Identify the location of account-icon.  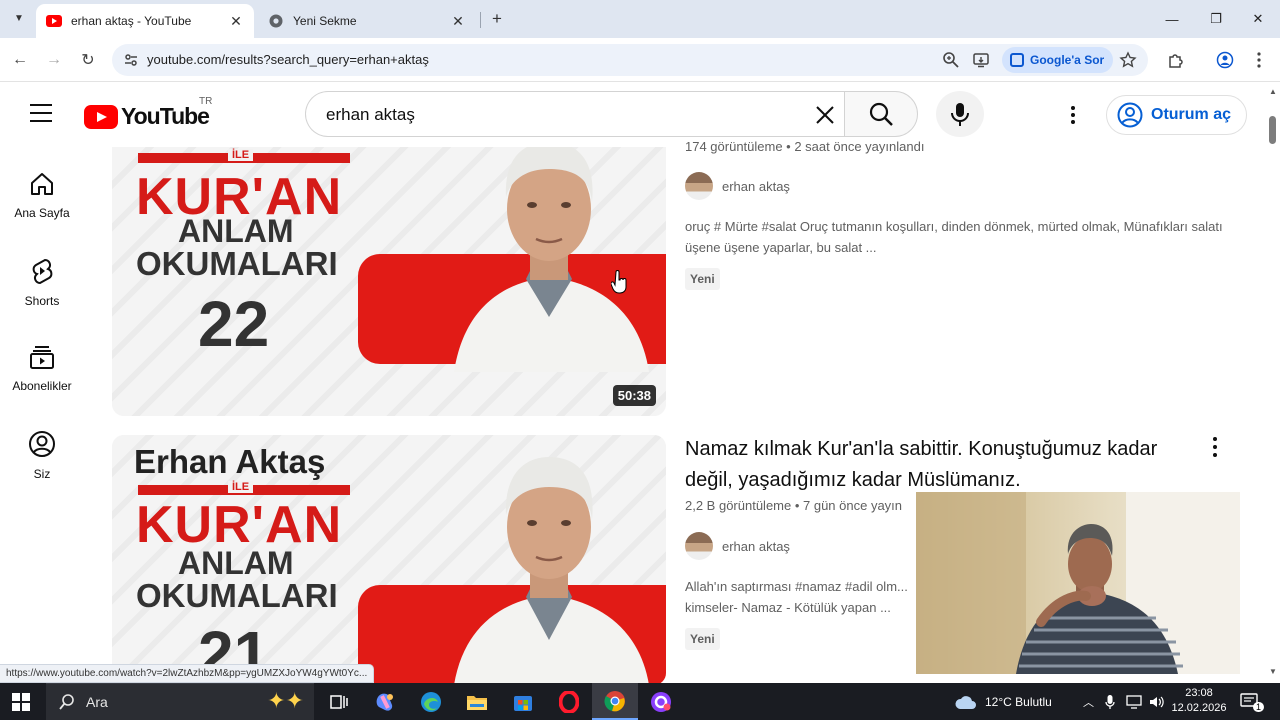
(1130, 115).